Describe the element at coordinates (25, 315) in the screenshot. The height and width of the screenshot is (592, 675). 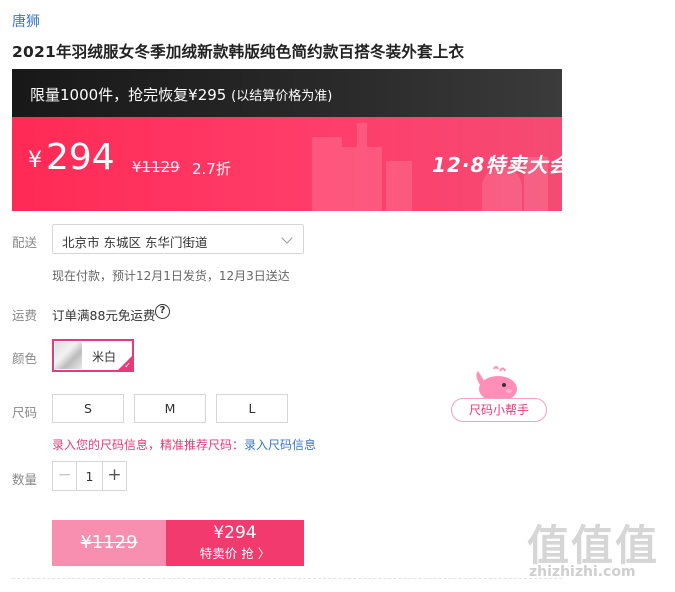
I see `freight-label: 运费` at that location.